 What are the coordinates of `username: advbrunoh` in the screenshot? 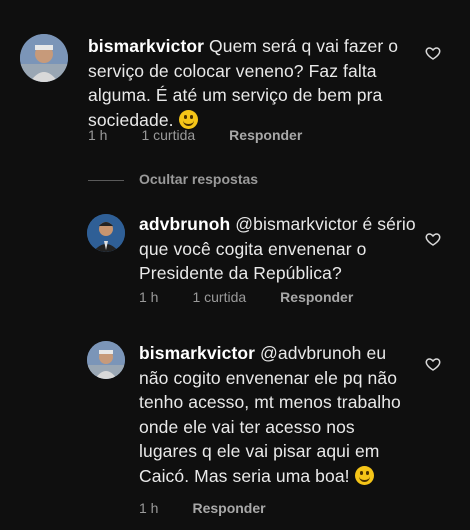 It's located at (184, 224).